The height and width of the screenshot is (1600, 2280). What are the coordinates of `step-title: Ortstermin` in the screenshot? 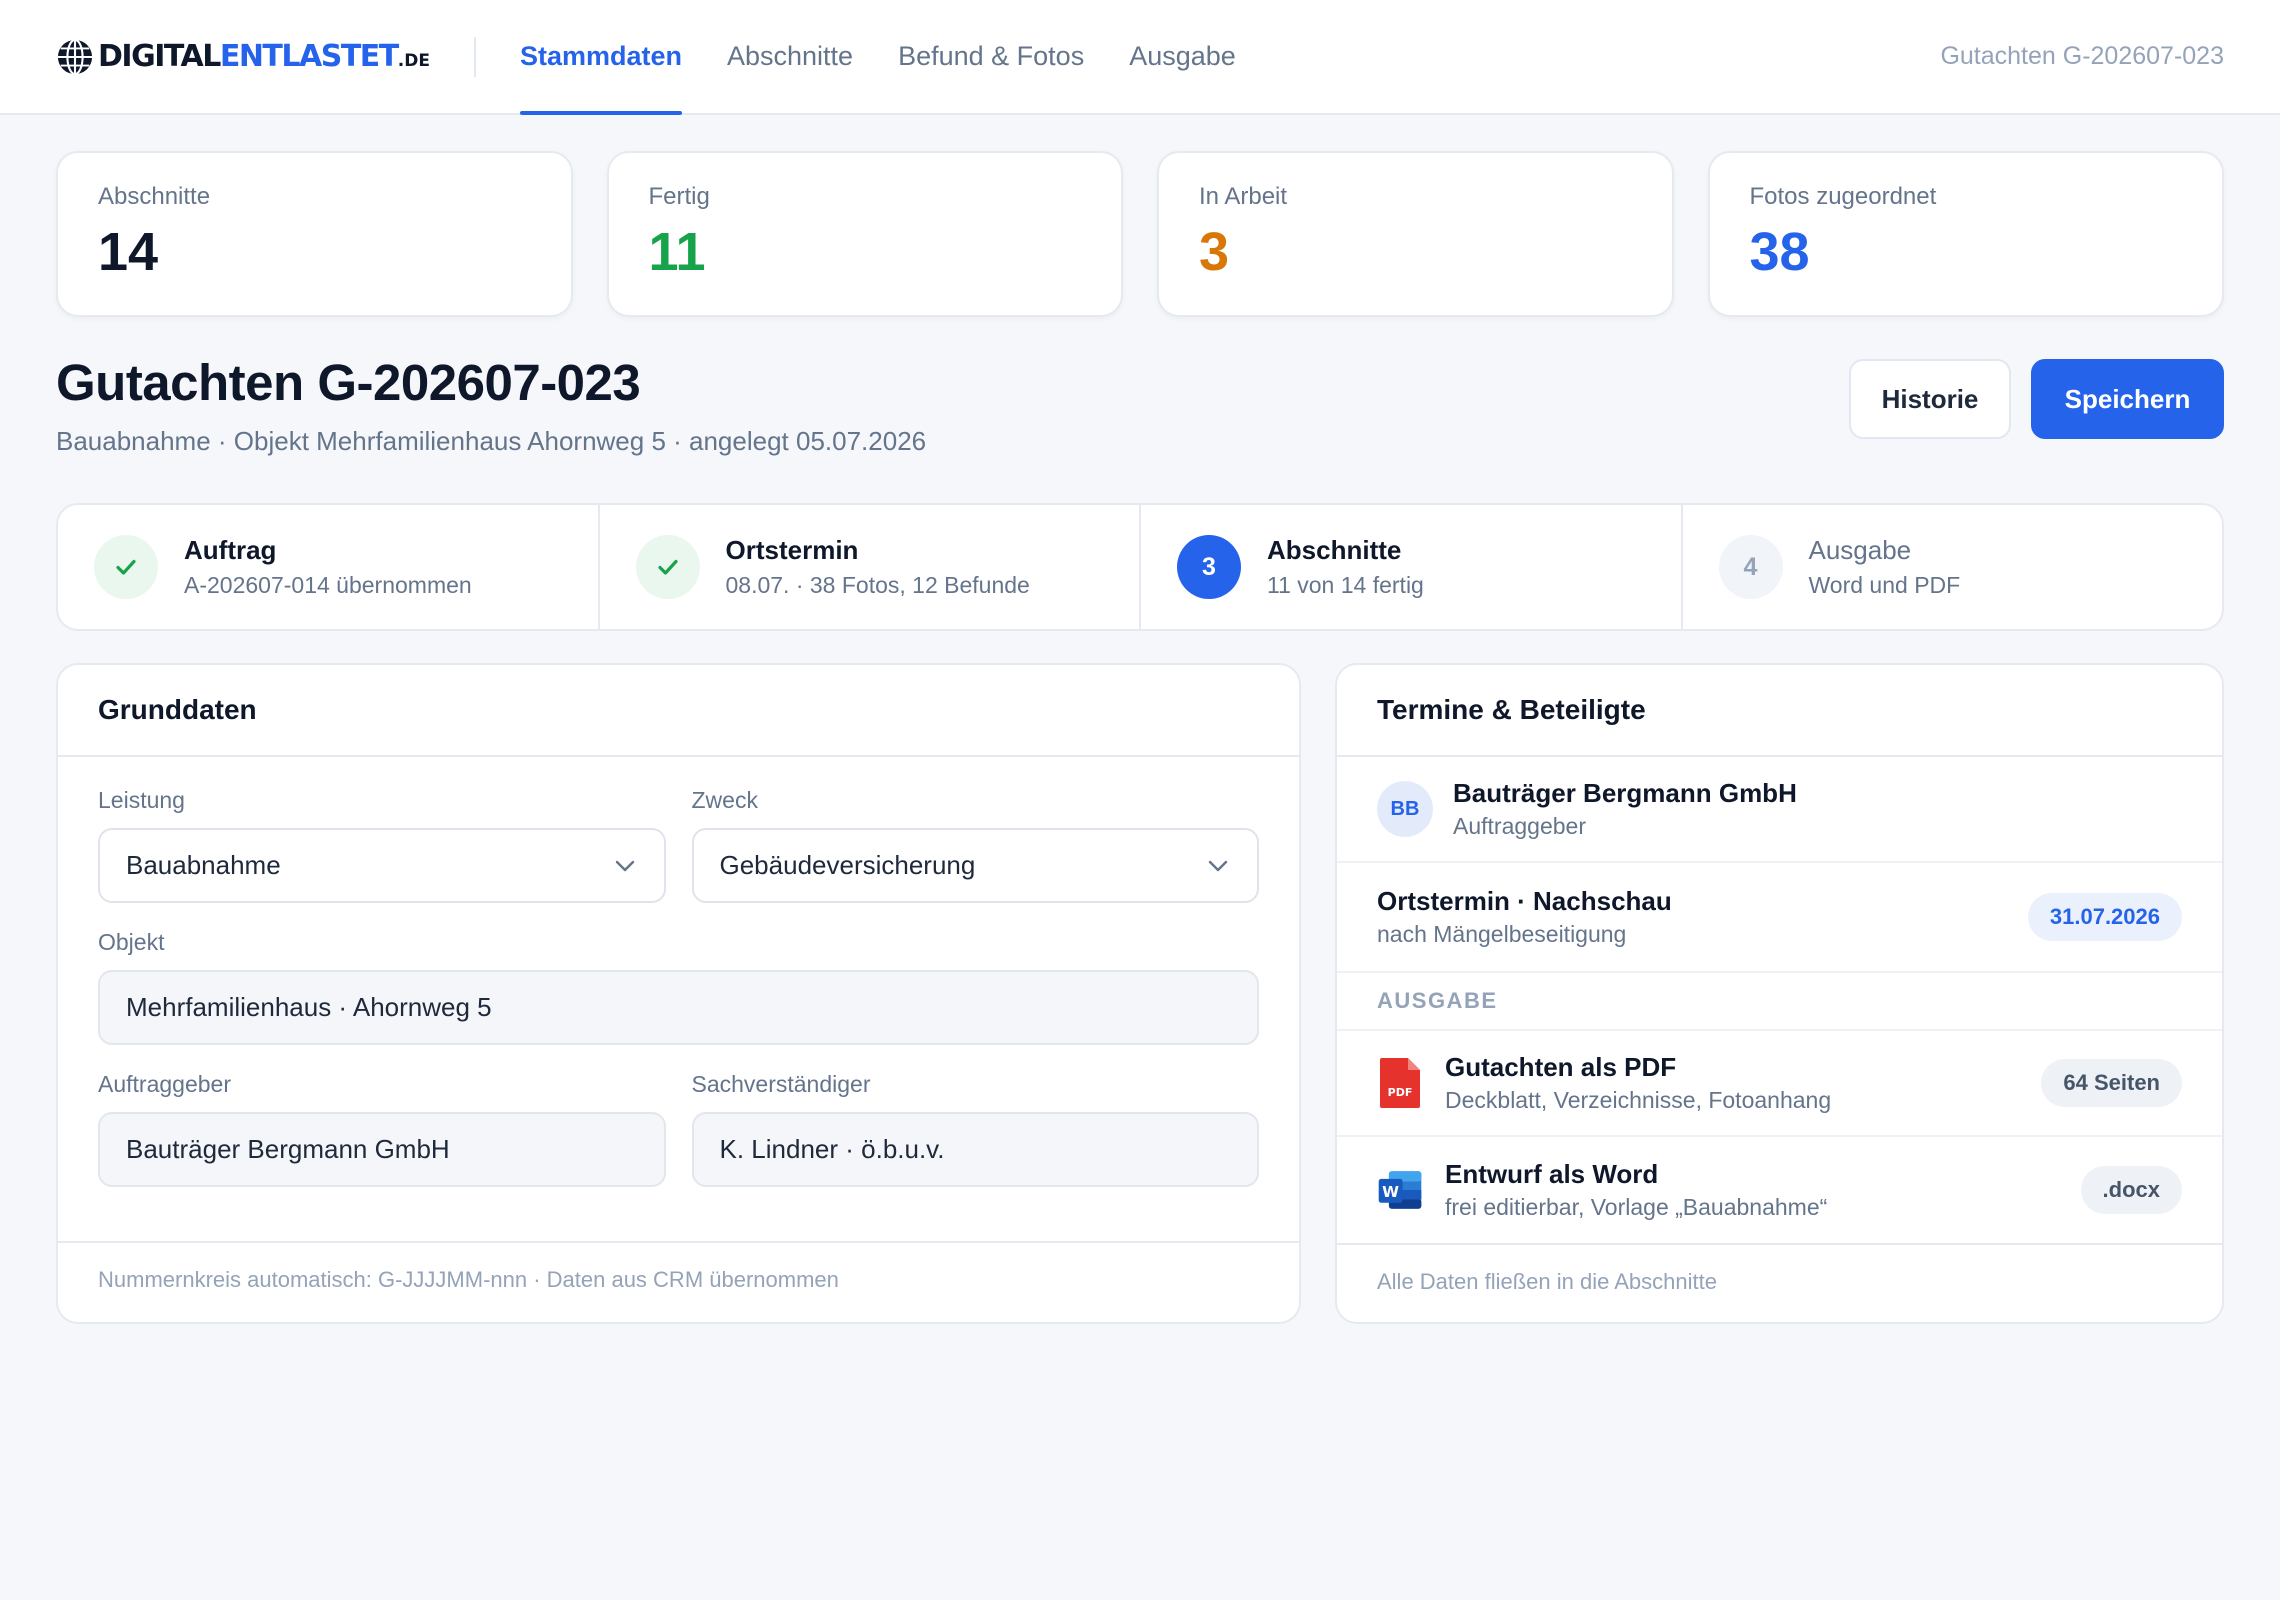 It's located at (792, 550).